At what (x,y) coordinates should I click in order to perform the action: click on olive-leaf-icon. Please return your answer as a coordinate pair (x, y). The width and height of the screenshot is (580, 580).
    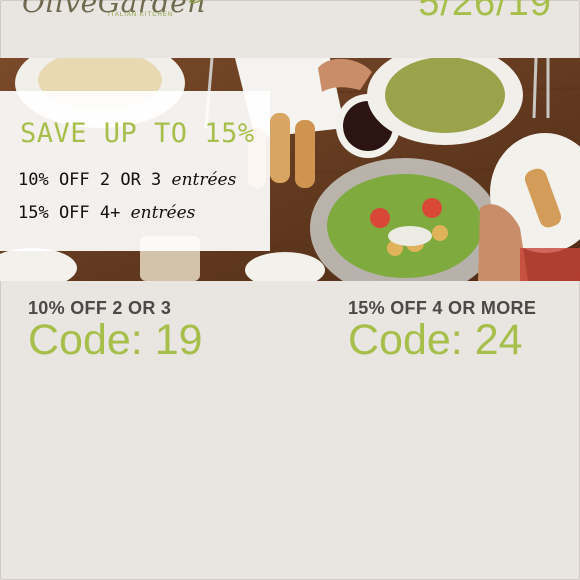
    Looking at the image, I should click on (196, 2).